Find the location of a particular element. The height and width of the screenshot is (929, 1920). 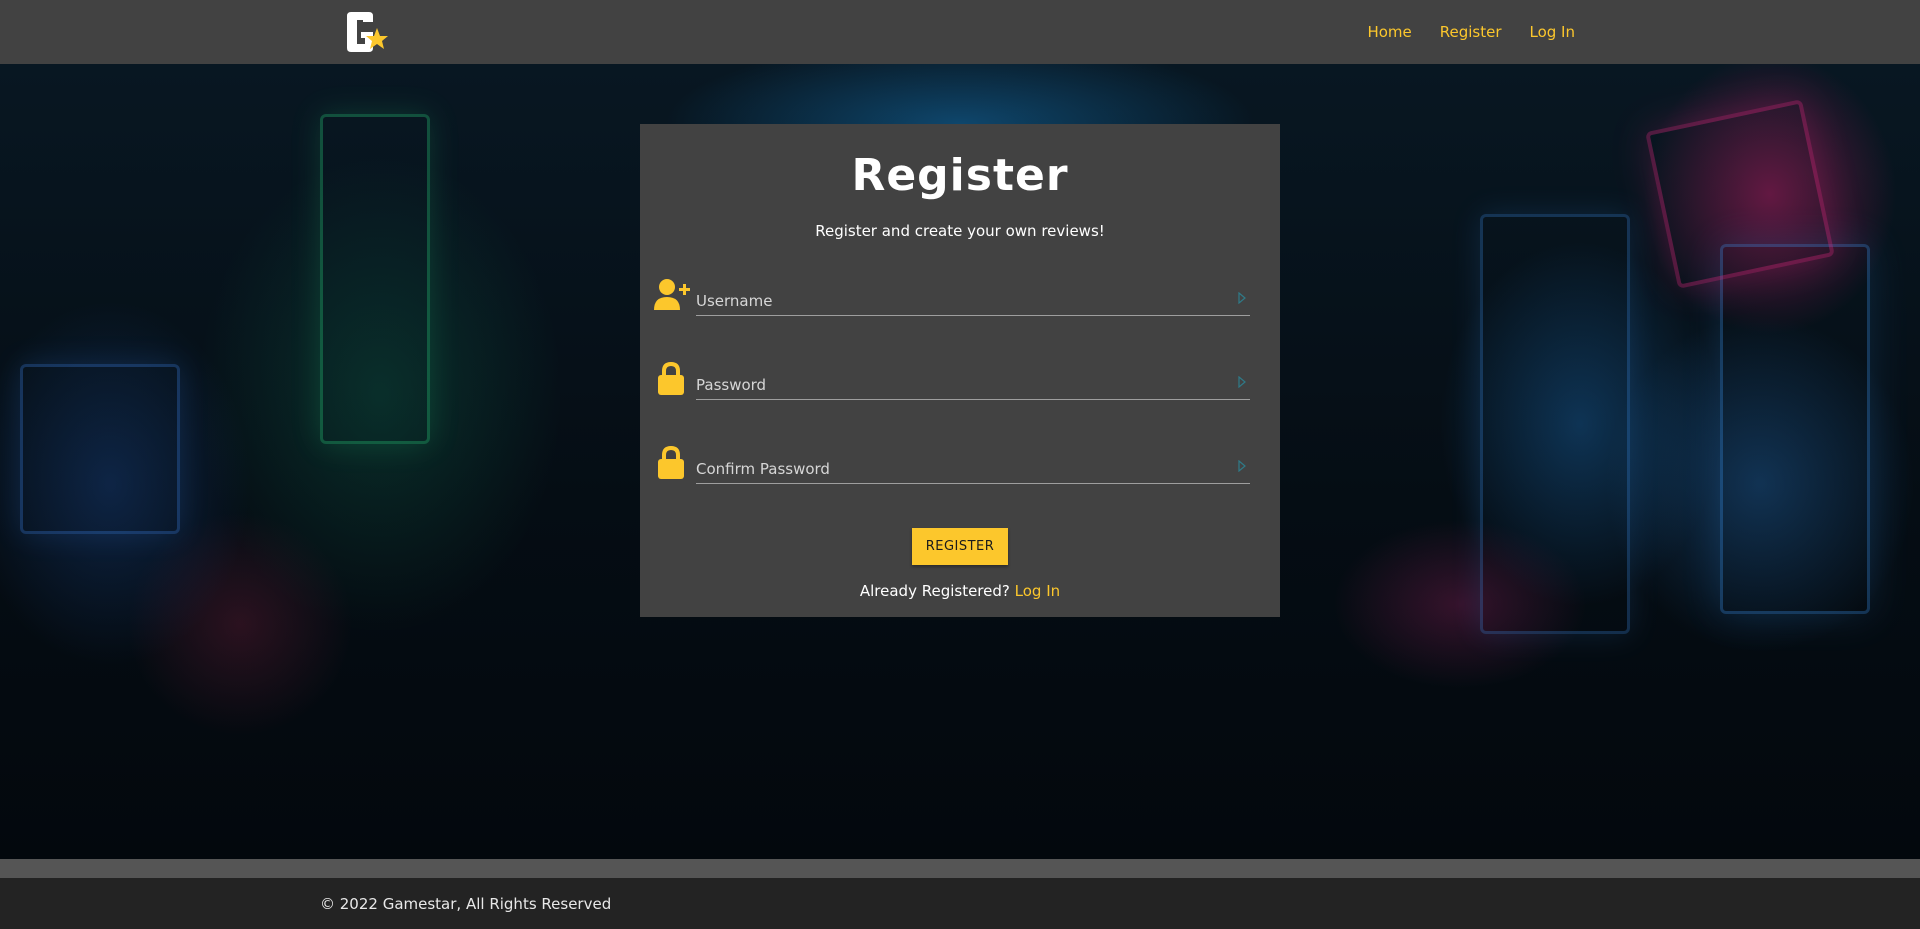

register-button: REGISTER is located at coordinates (960, 546).